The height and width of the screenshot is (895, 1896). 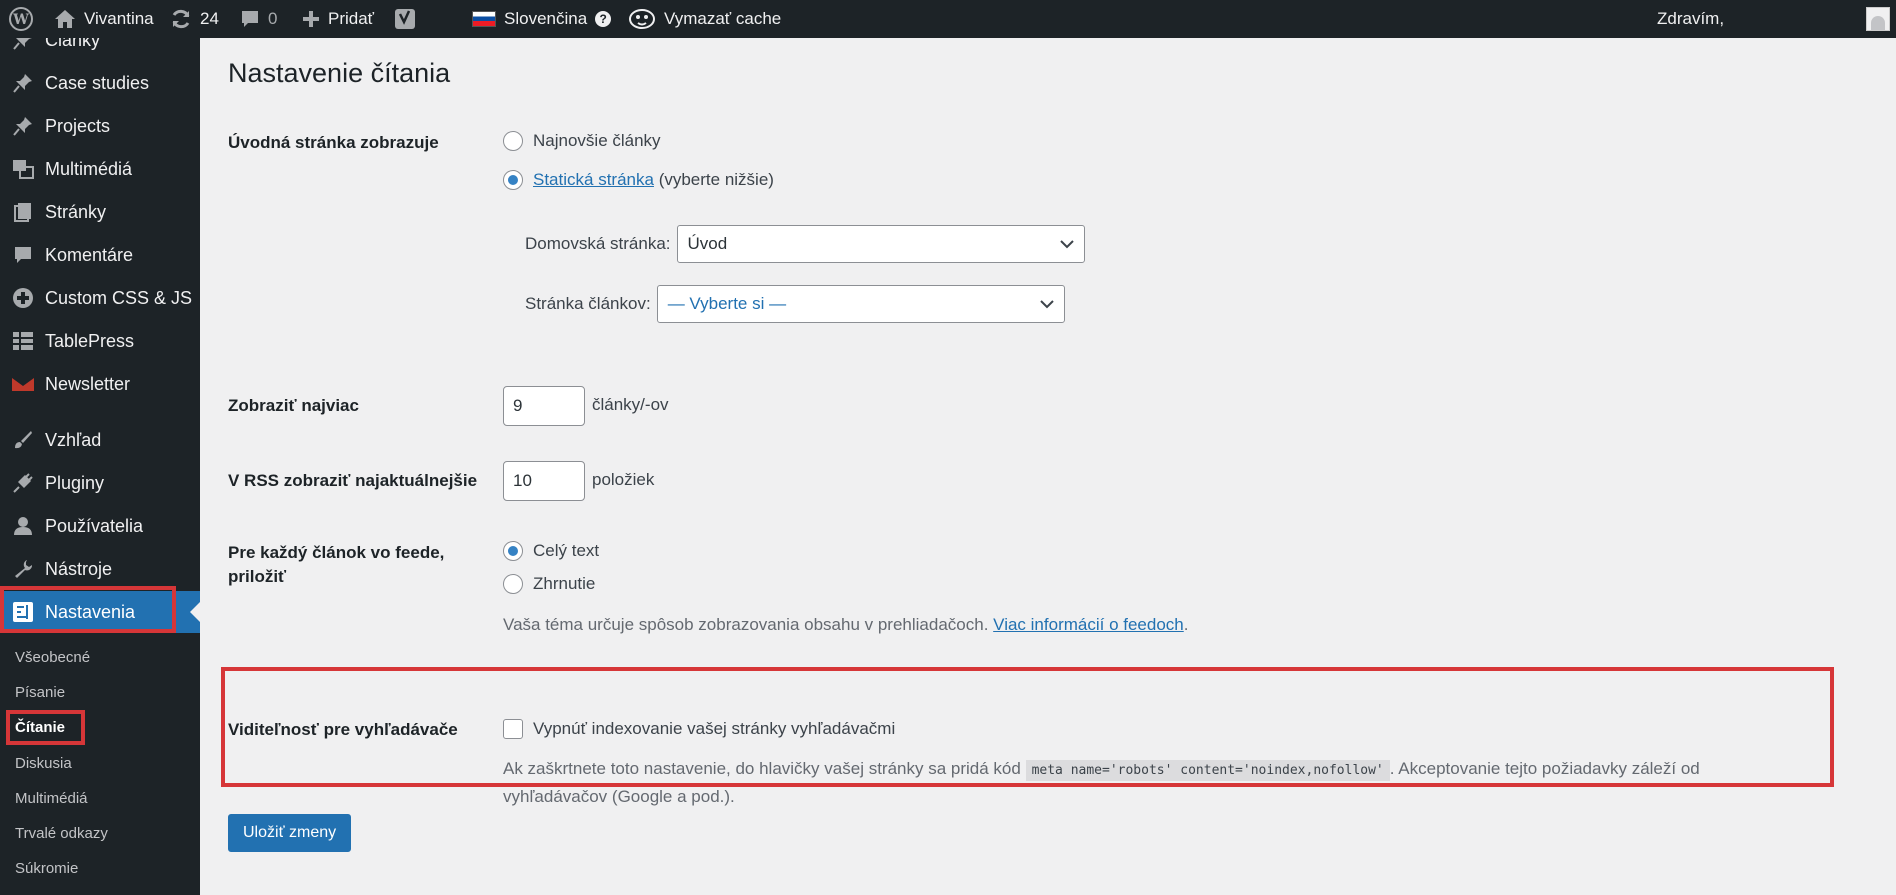 What do you see at coordinates (73, 44) in the screenshot?
I see `menu-label: Články` at bounding box center [73, 44].